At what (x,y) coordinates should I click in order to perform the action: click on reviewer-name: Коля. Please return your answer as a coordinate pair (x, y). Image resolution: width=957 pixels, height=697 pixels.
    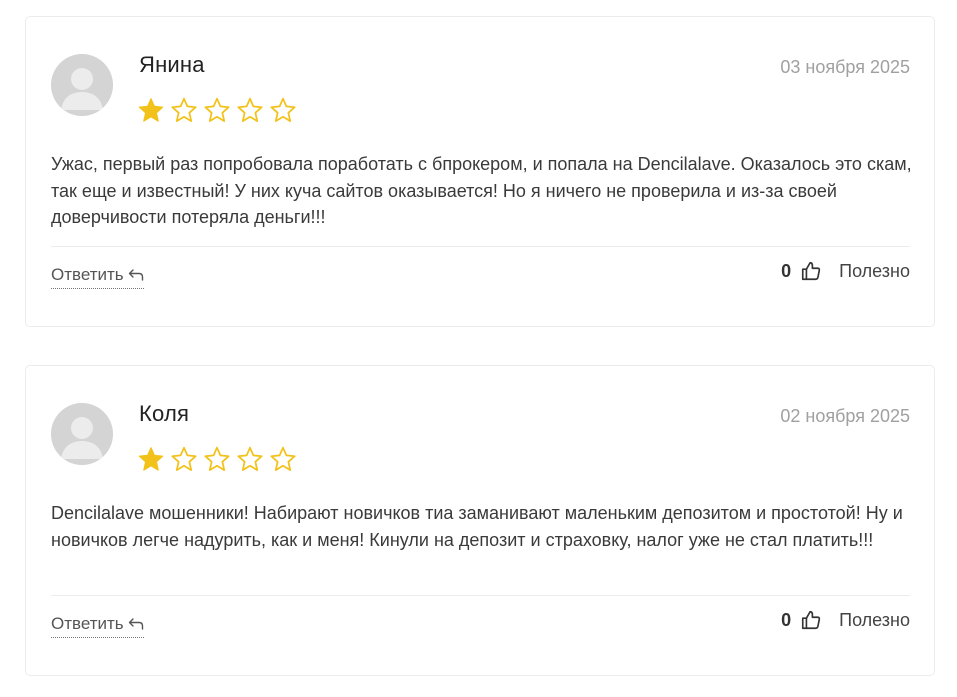
    Looking at the image, I should click on (164, 413).